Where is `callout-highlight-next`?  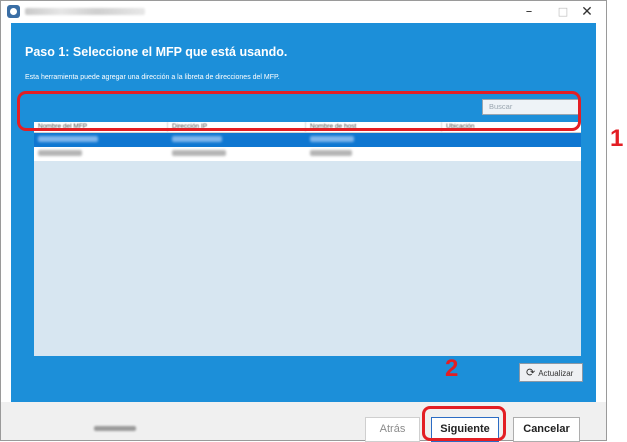 callout-highlight-next is located at coordinates (464, 423).